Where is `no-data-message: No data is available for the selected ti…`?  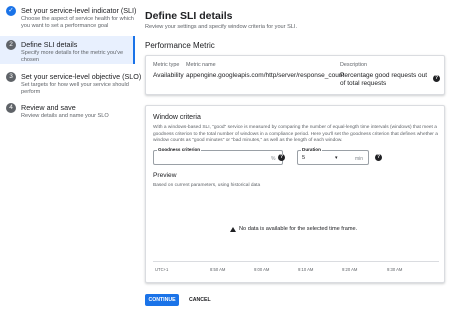 no-data-message: No data is available for the selected ti… is located at coordinates (298, 229).